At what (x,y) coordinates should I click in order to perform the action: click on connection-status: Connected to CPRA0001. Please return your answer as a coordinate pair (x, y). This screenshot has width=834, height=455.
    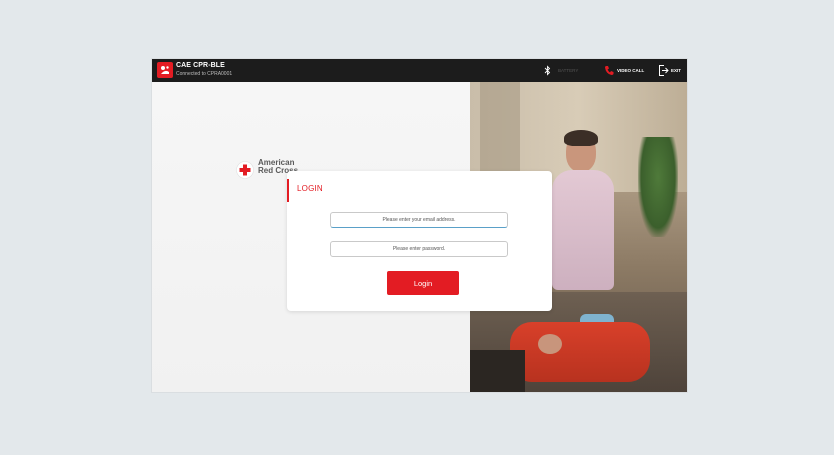
    Looking at the image, I should click on (204, 74).